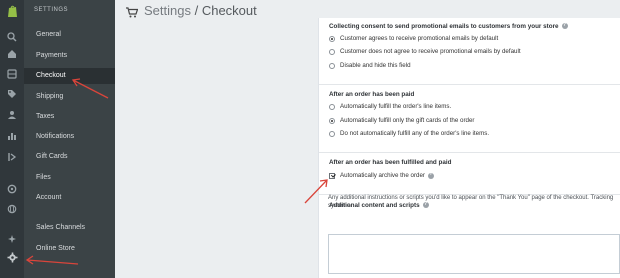 Image resolution: width=620 pixels, height=278 pixels. Describe the element at coordinates (332, 175) in the screenshot. I see `archive-order-checkbox` at that location.